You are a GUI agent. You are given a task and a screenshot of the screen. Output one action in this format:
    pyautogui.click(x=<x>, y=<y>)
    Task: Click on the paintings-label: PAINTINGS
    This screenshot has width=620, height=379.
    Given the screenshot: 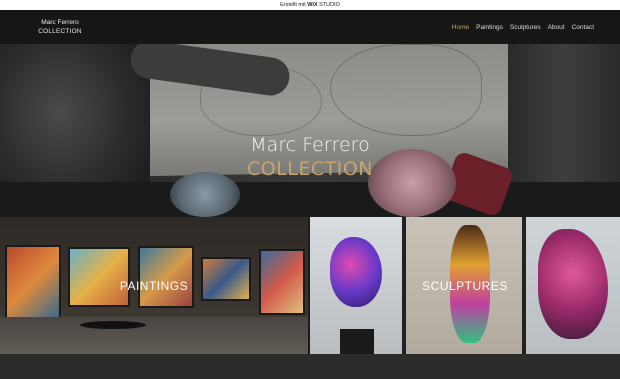 What is the action you would take?
    pyautogui.click(x=154, y=286)
    